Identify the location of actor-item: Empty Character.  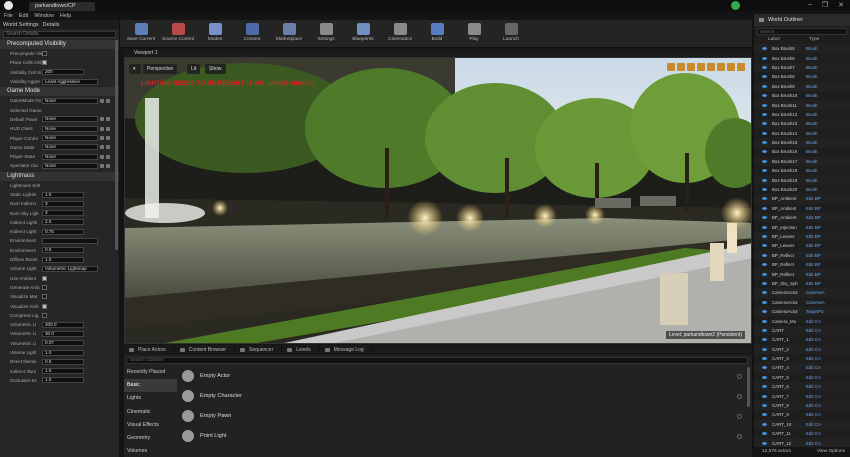
(463, 396).